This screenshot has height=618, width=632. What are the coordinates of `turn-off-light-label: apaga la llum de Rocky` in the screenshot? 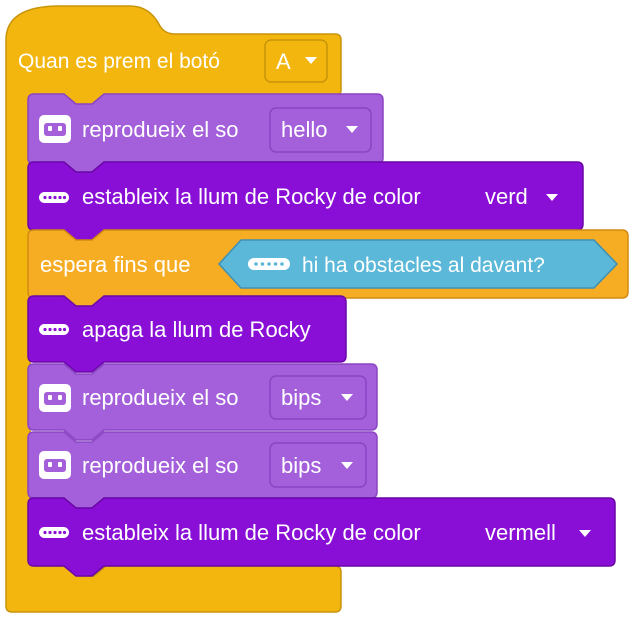 It's located at (196, 329).